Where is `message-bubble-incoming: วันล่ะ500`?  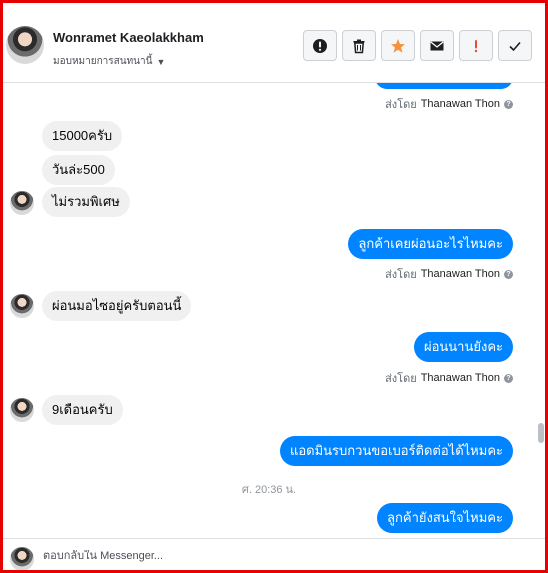
message-bubble-incoming: วันล่ะ500 is located at coordinates (78, 170).